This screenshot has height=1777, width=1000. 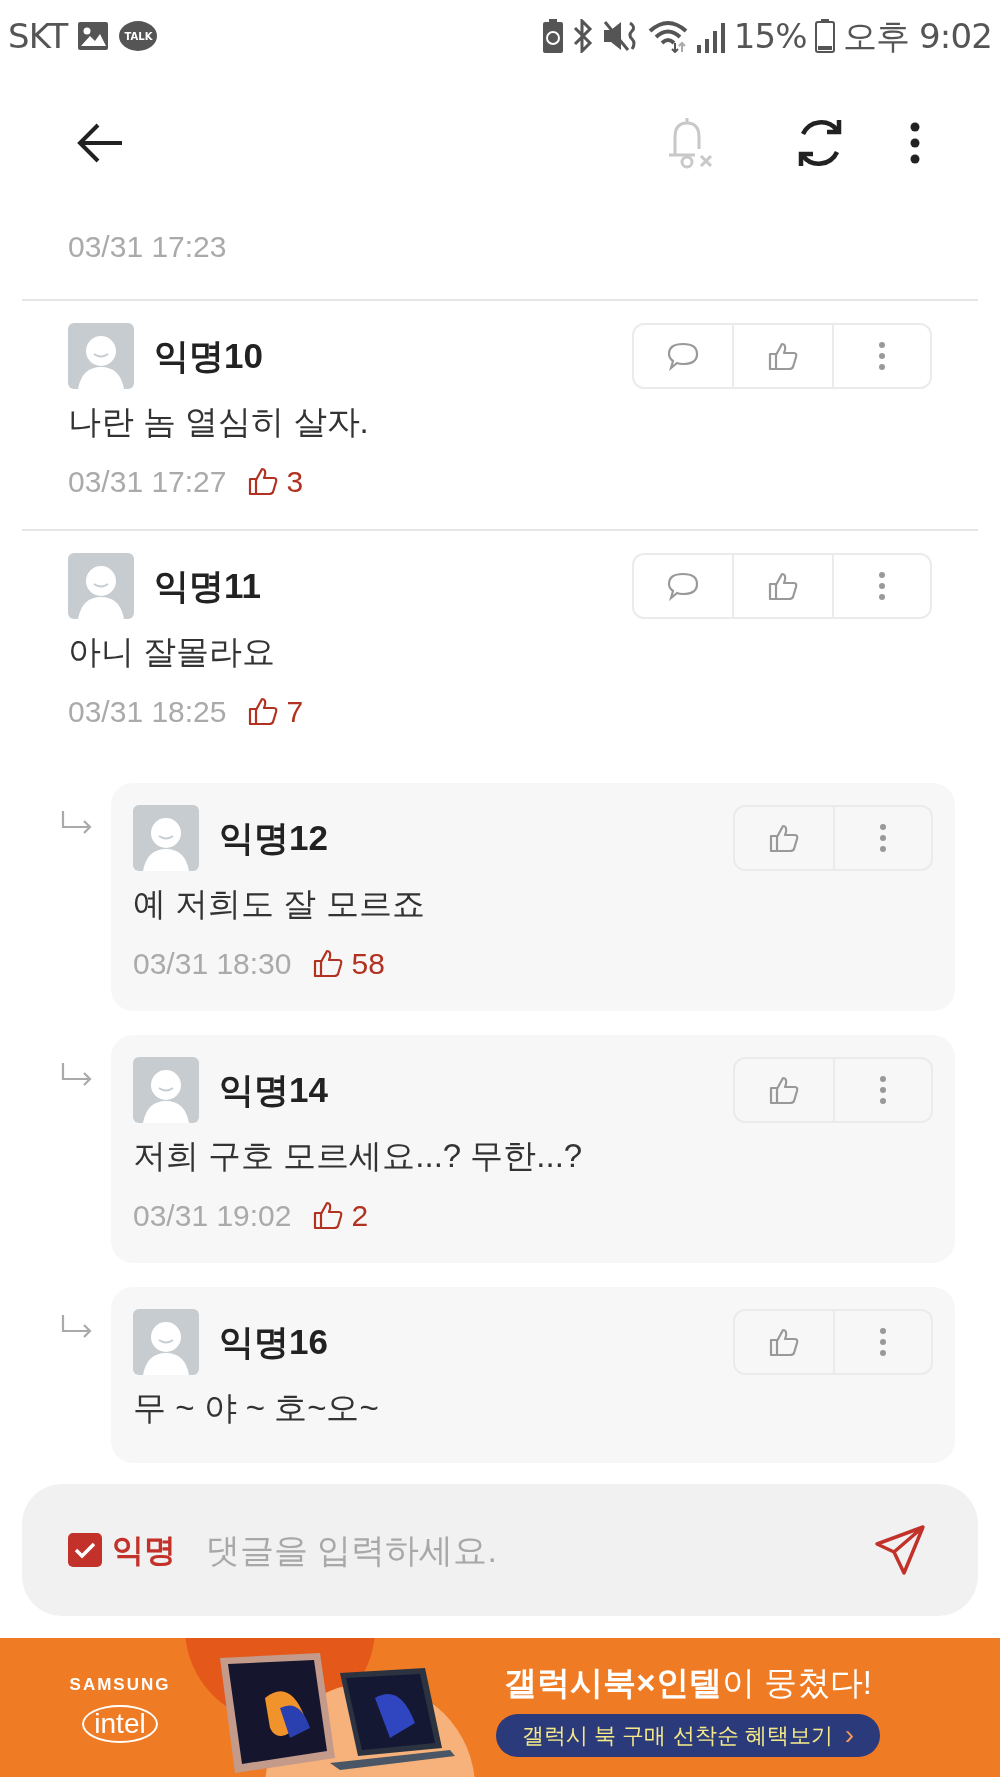 I want to click on comment-text-input: 댓글을 입력하세요., so click(x=539, y=1550).